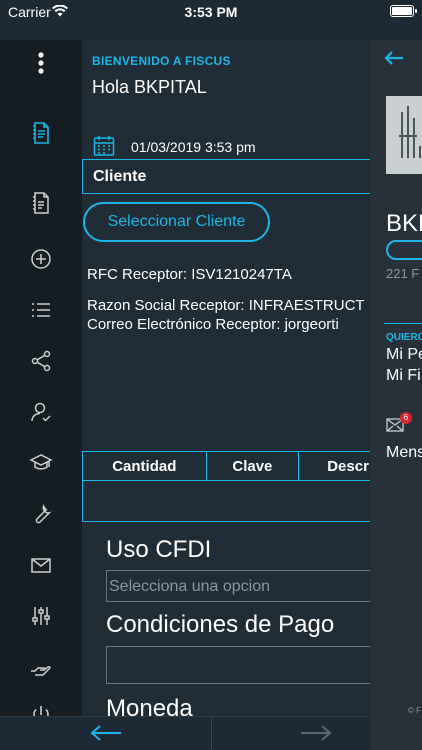  I want to click on client-section-header: Cliente, so click(226, 176).